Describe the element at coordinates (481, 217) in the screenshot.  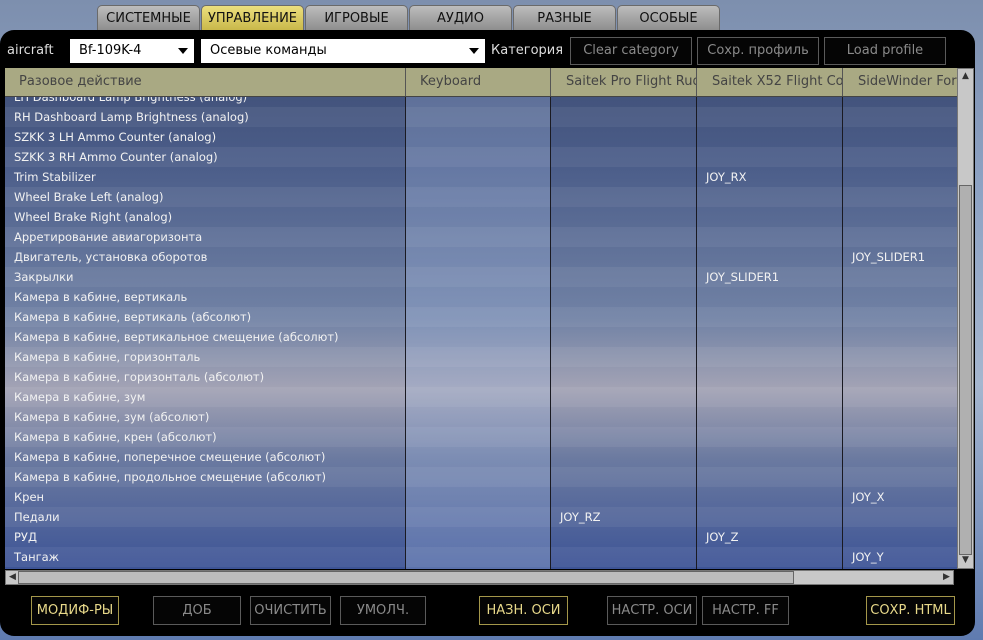
I see `table-row: Wheel Brake Right (analog)` at that location.